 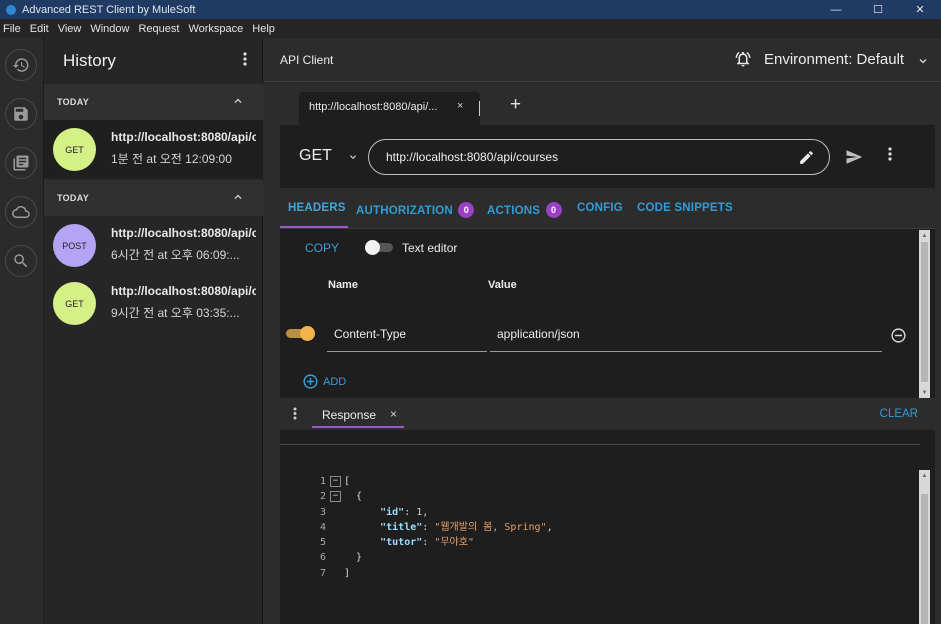 What do you see at coordinates (454, 543) in the screenshot?
I see `json-value: "무야호"` at bounding box center [454, 543].